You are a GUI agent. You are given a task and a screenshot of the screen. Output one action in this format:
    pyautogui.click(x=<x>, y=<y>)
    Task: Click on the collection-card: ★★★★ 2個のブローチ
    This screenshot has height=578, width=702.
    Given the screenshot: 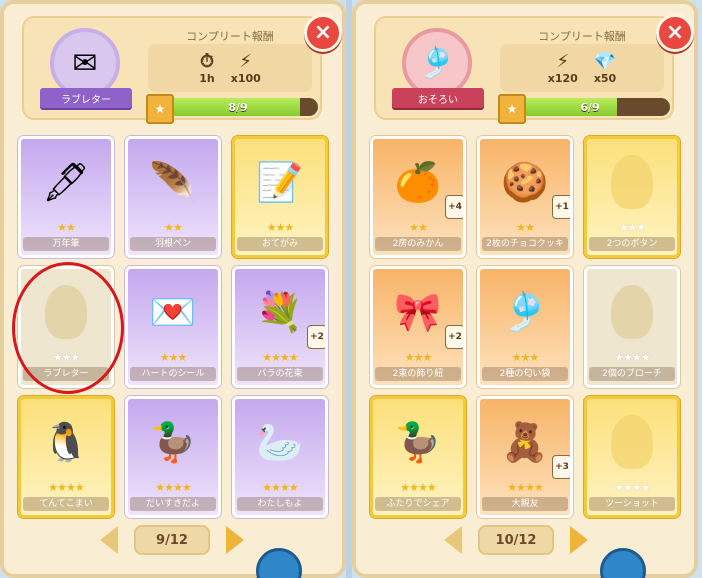 What is the action you would take?
    pyautogui.click(x=632, y=327)
    